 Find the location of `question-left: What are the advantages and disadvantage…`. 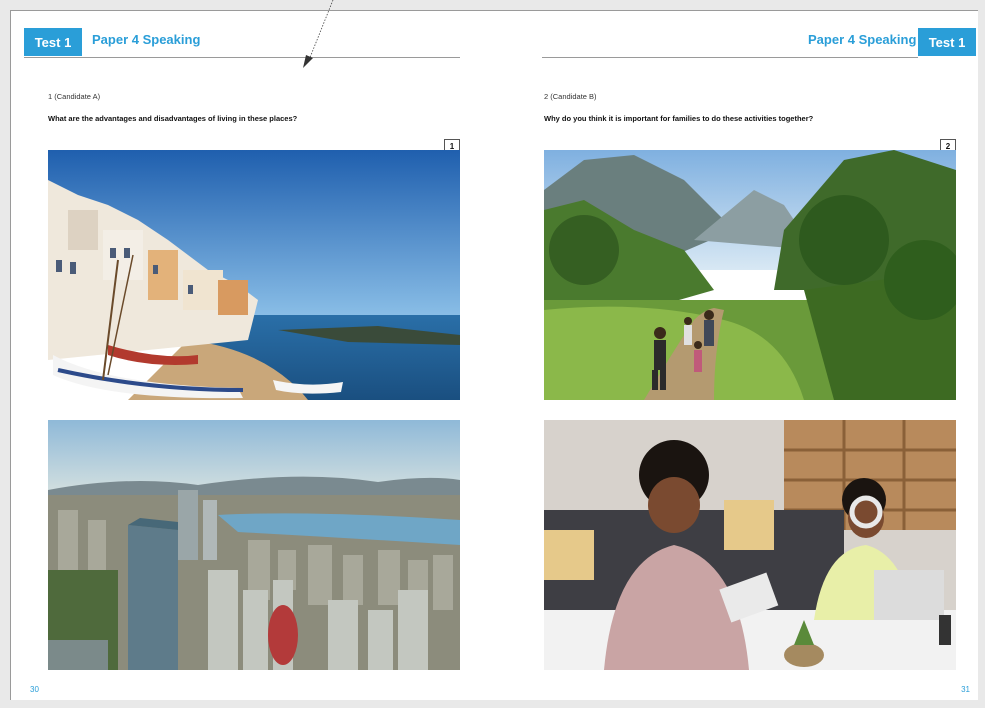

question-left: What are the advantages and disadvantage… is located at coordinates (173, 118).